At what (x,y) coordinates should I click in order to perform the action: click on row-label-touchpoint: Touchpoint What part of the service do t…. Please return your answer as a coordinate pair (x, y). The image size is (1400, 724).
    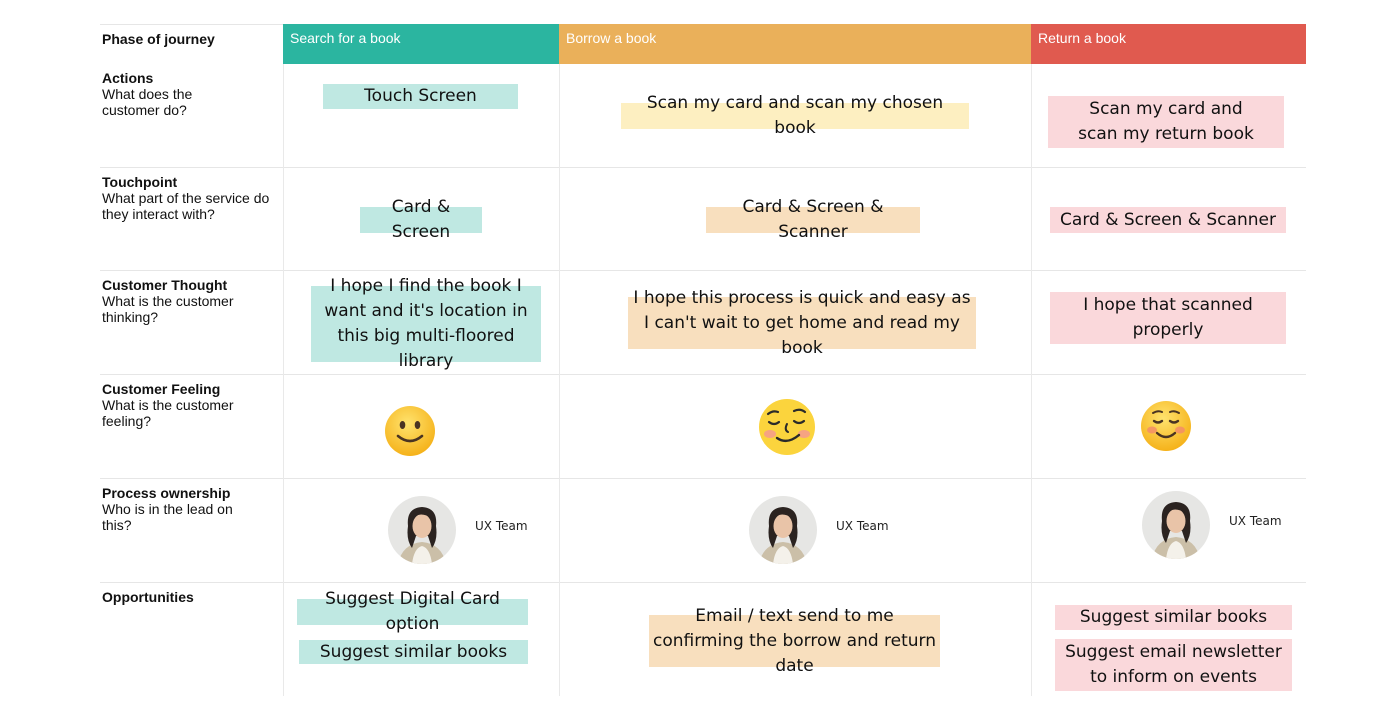
    Looking at the image, I should click on (189, 198).